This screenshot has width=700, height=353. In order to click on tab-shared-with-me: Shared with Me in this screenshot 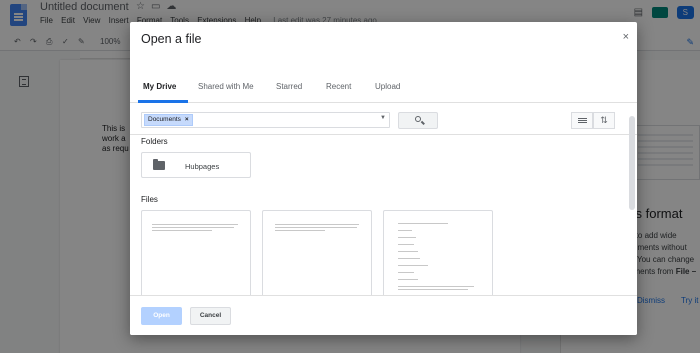, I will do `click(226, 86)`.